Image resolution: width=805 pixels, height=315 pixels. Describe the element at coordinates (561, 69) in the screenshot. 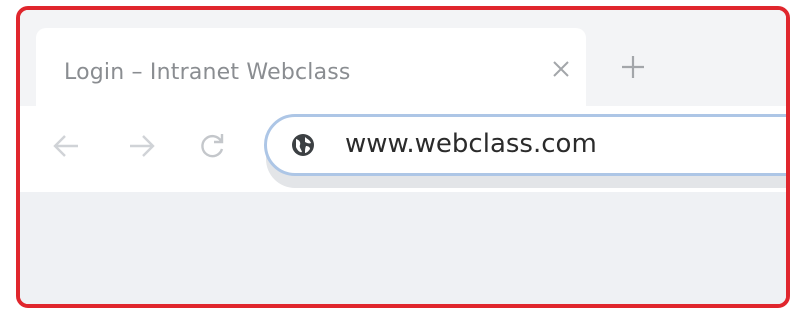

I see `close-icon` at that location.